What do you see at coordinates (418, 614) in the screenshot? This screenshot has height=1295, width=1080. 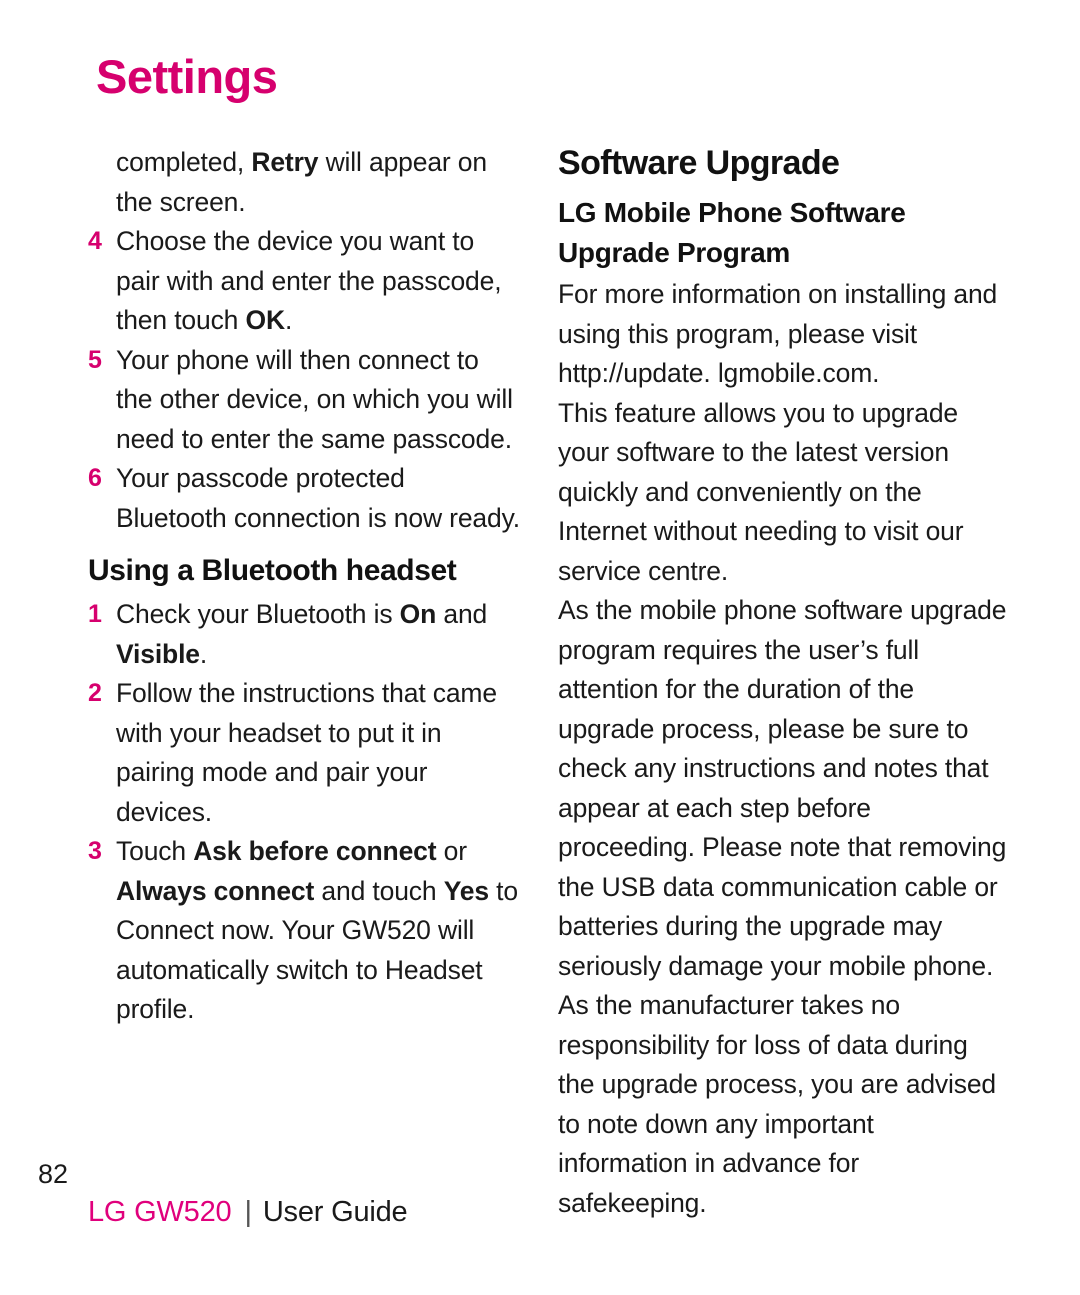 I see `list-item-bold: On` at bounding box center [418, 614].